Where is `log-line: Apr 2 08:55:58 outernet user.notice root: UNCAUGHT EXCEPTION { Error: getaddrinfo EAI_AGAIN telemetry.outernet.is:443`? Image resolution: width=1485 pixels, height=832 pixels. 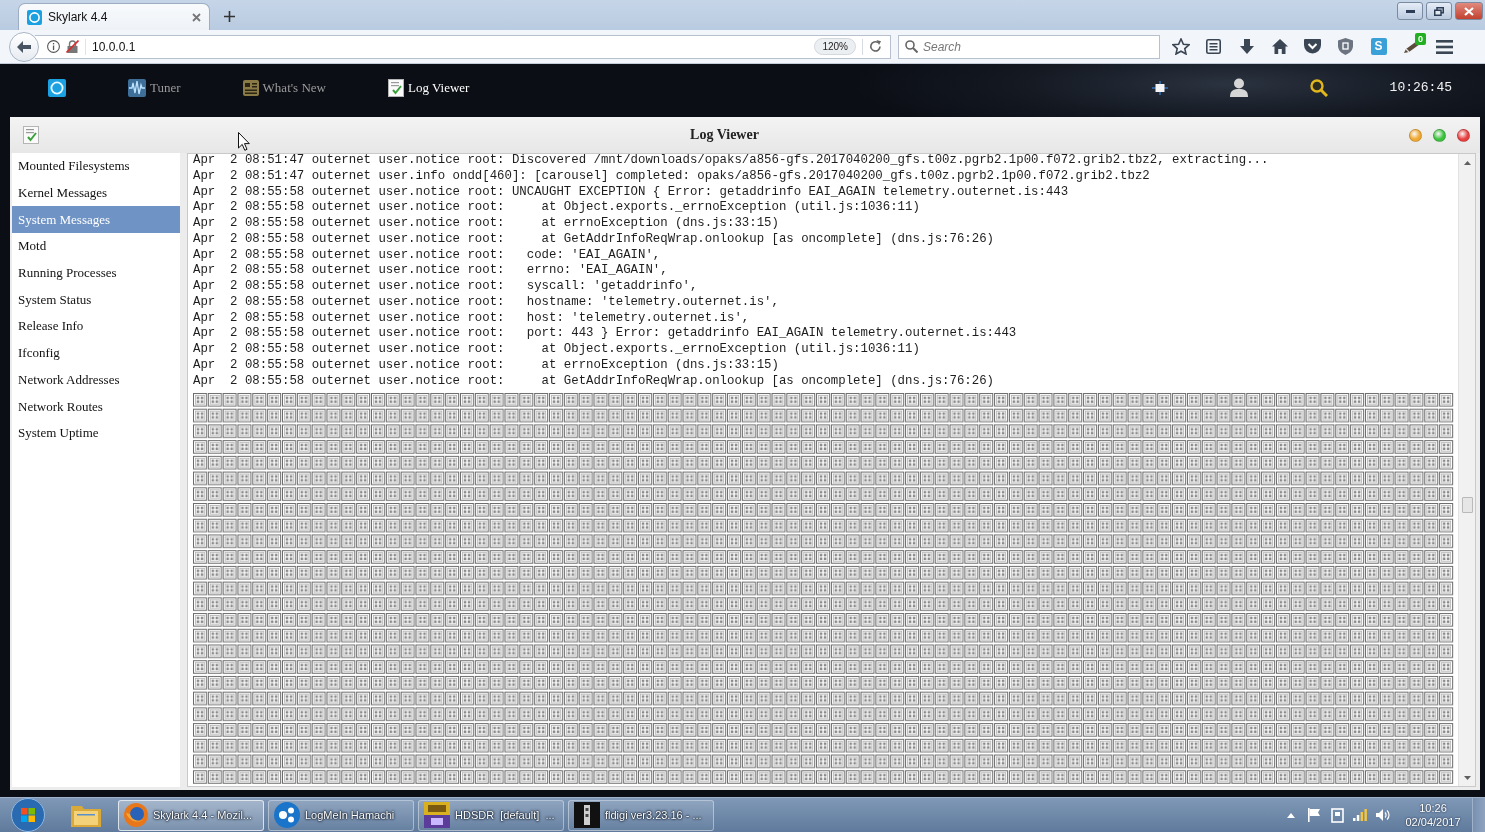 log-line: Apr 2 08:55:58 outernet user.notice root: UNCAUGHT EXCEPTION { Error: getaddrinfo EAI_AGAIN telemetry.outernet.is:443 is located at coordinates (631, 192).